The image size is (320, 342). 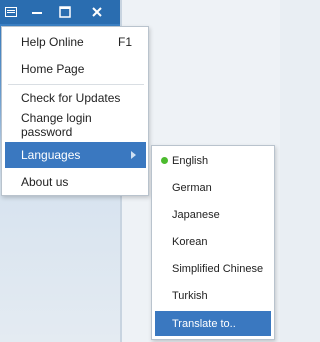 What do you see at coordinates (53, 69) in the screenshot?
I see `menu-item-label: Home Page` at bounding box center [53, 69].